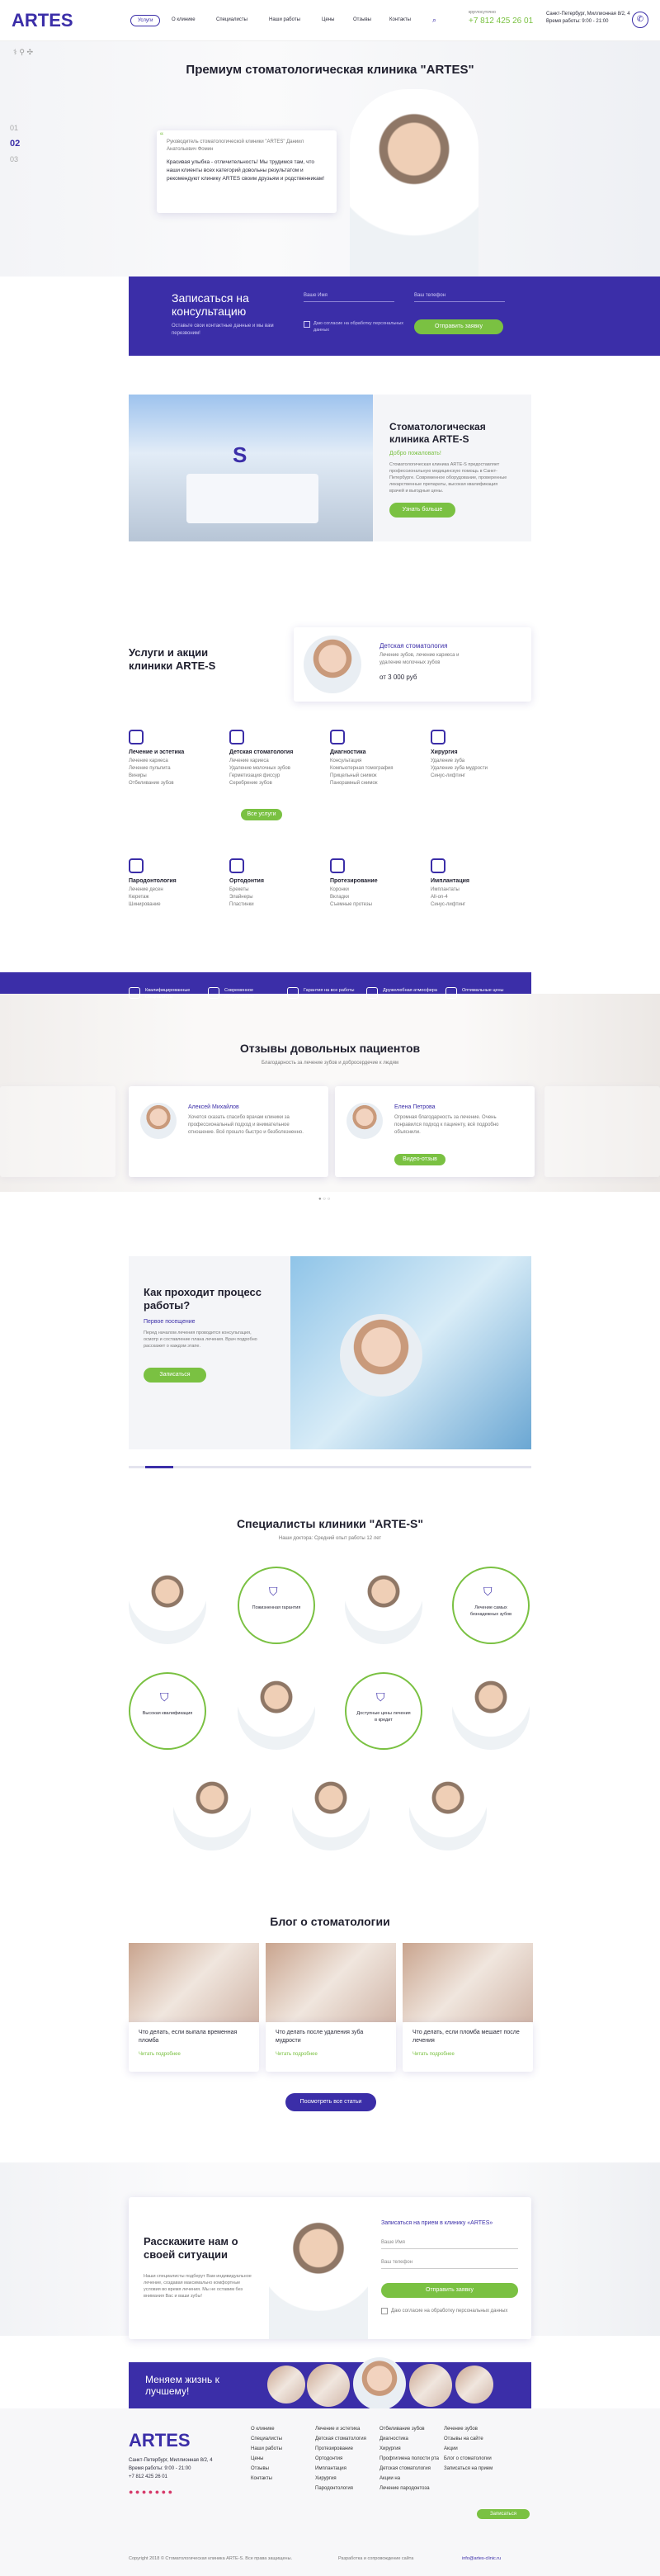  What do you see at coordinates (148, 2476) in the screenshot?
I see `footer-phone: +7 812 425 26 01` at bounding box center [148, 2476].